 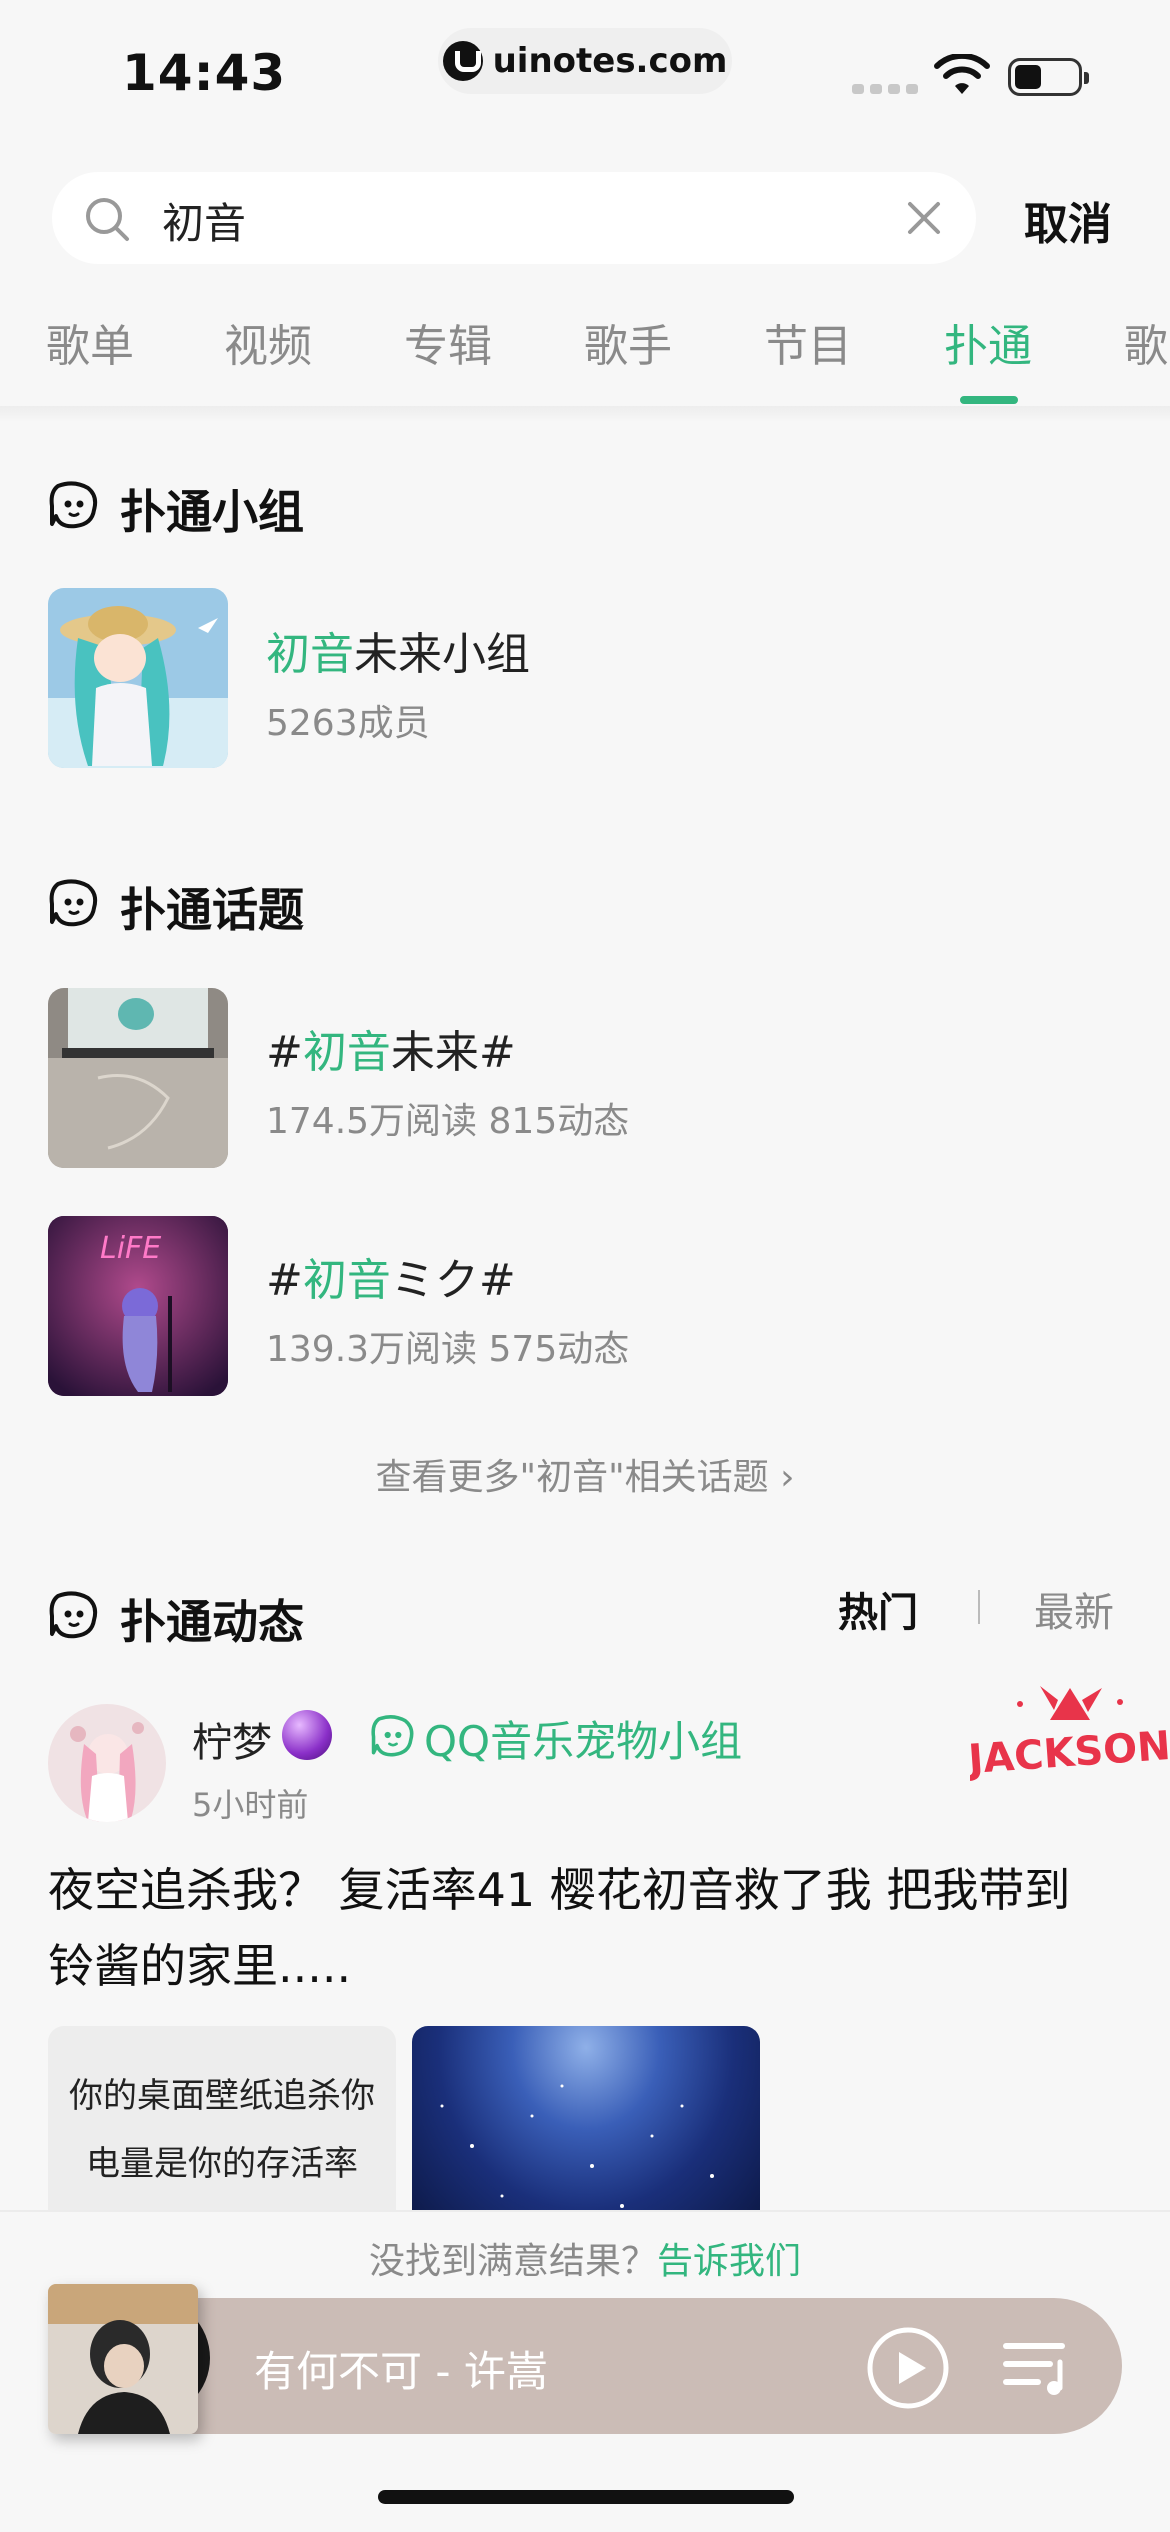 What do you see at coordinates (585, 414) in the screenshot?
I see `tabs-divider` at bounding box center [585, 414].